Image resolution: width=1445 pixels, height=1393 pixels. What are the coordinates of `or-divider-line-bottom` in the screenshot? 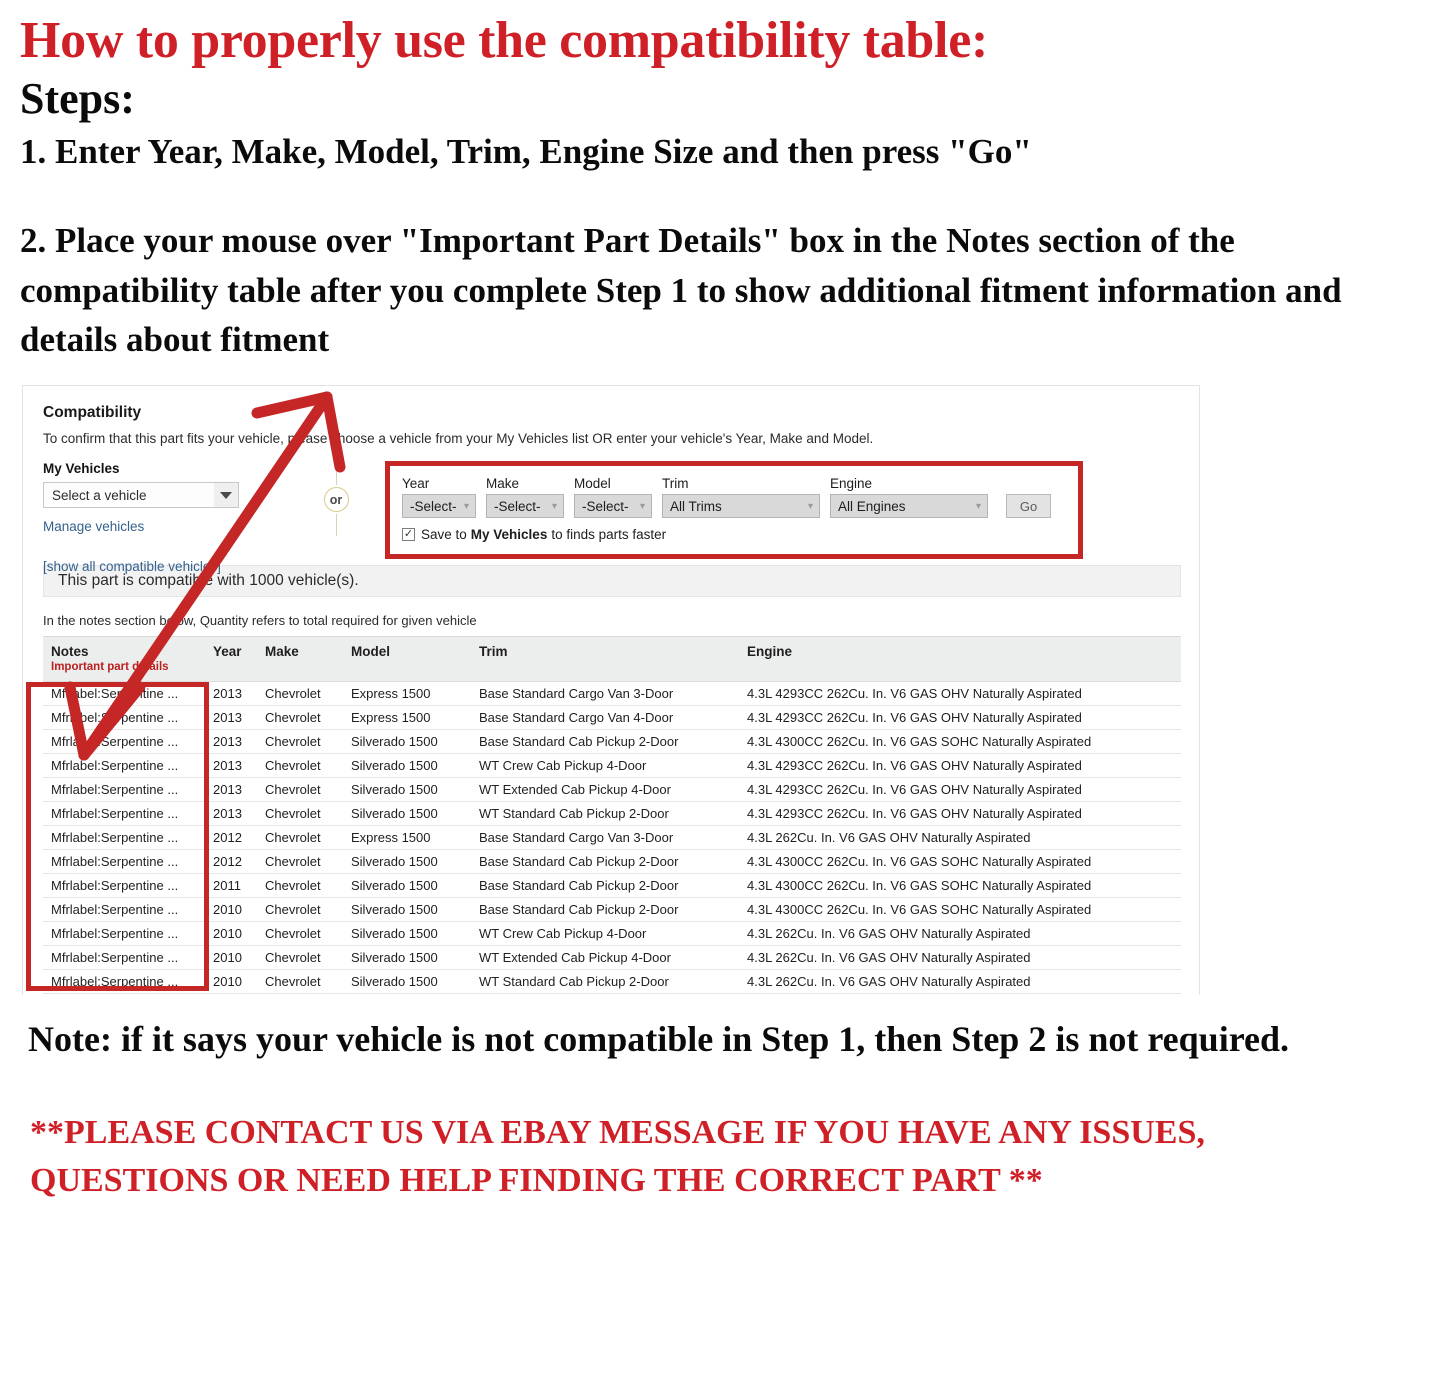 It's located at (336, 525).